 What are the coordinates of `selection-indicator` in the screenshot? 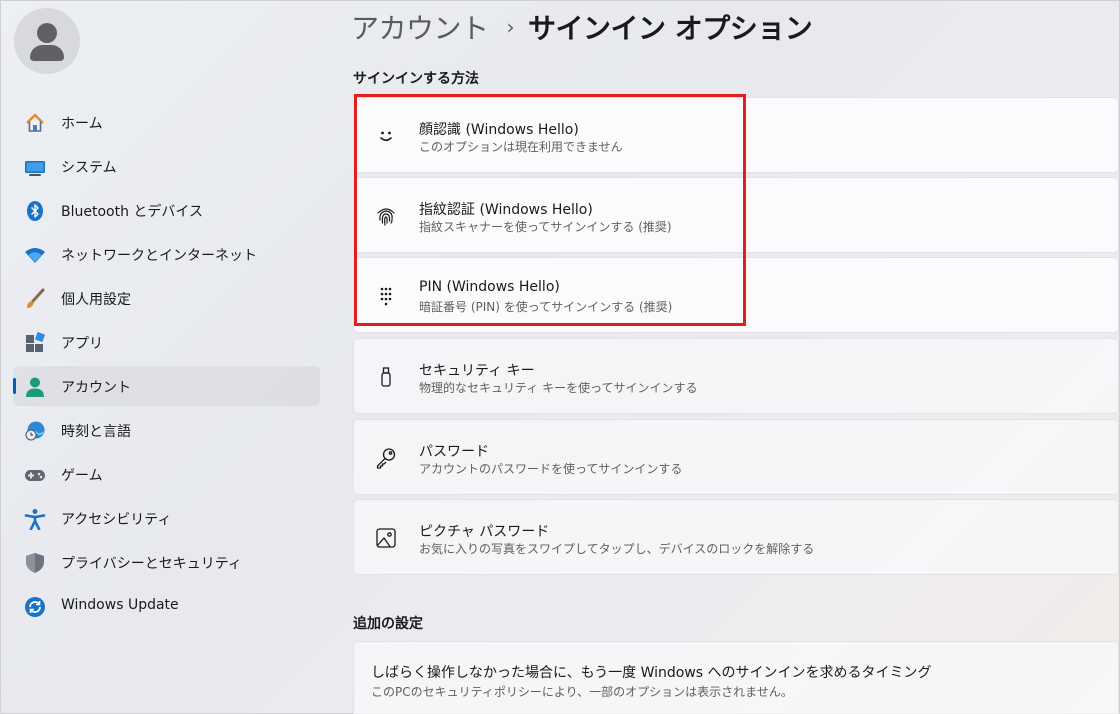 It's located at (14, 386).